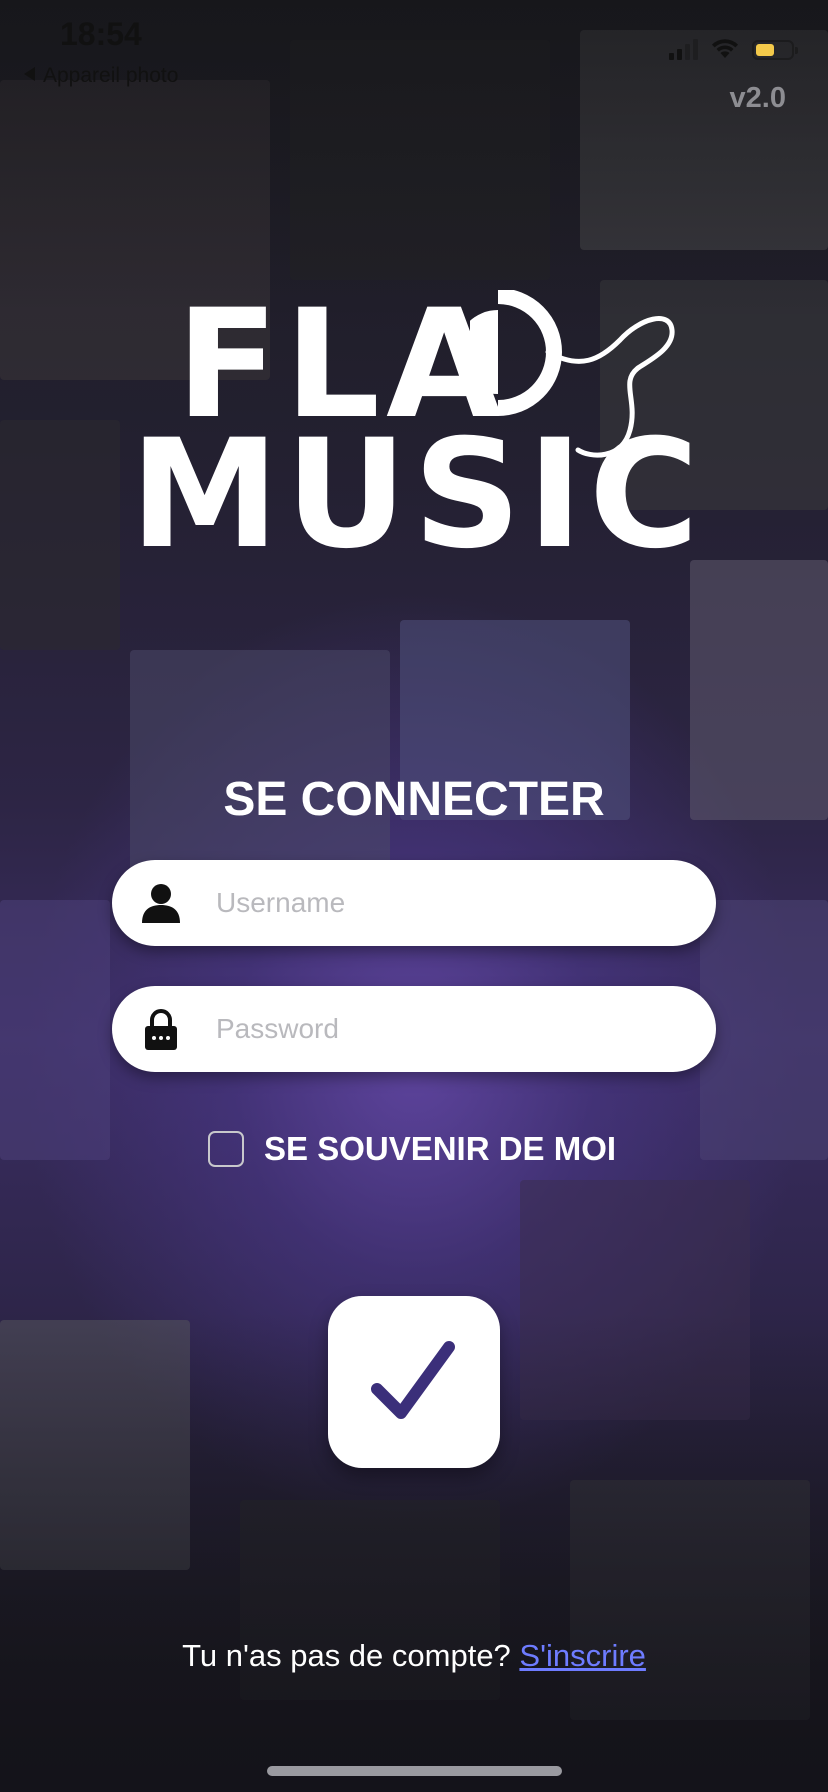 The height and width of the screenshot is (1792, 828). Describe the element at coordinates (420, 435) in the screenshot. I see `app-logo: FLAD MUSIC` at that location.